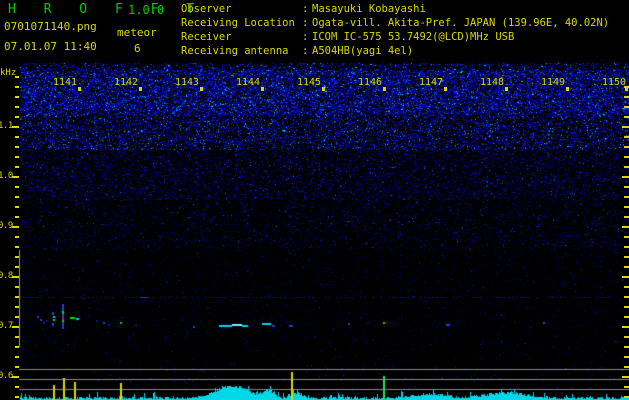 This screenshot has width=629, height=400. I want to click on info-label: Receiving antenna, so click(235, 51).